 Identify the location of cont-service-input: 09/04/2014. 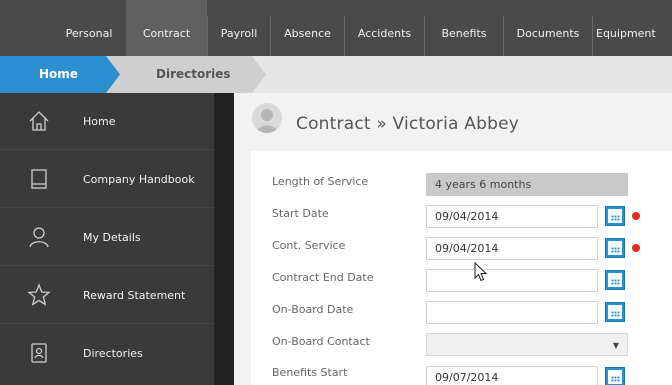
(512, 248).